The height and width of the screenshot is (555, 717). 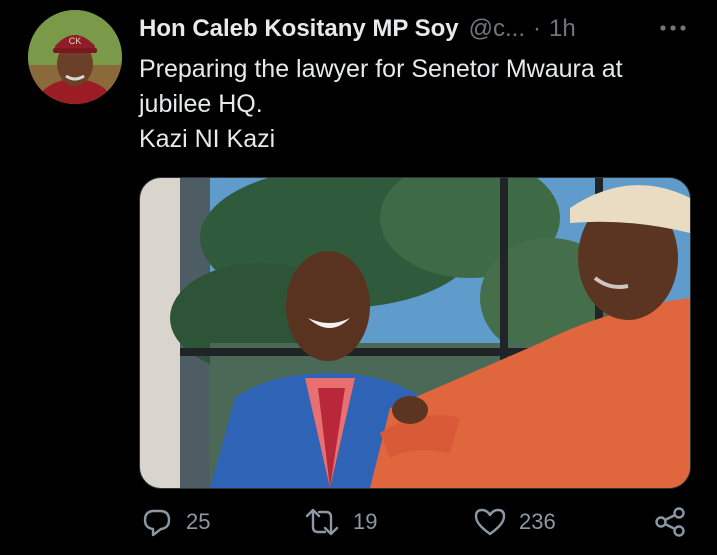 I want to click on more-icon, so click(x=673, y=28).